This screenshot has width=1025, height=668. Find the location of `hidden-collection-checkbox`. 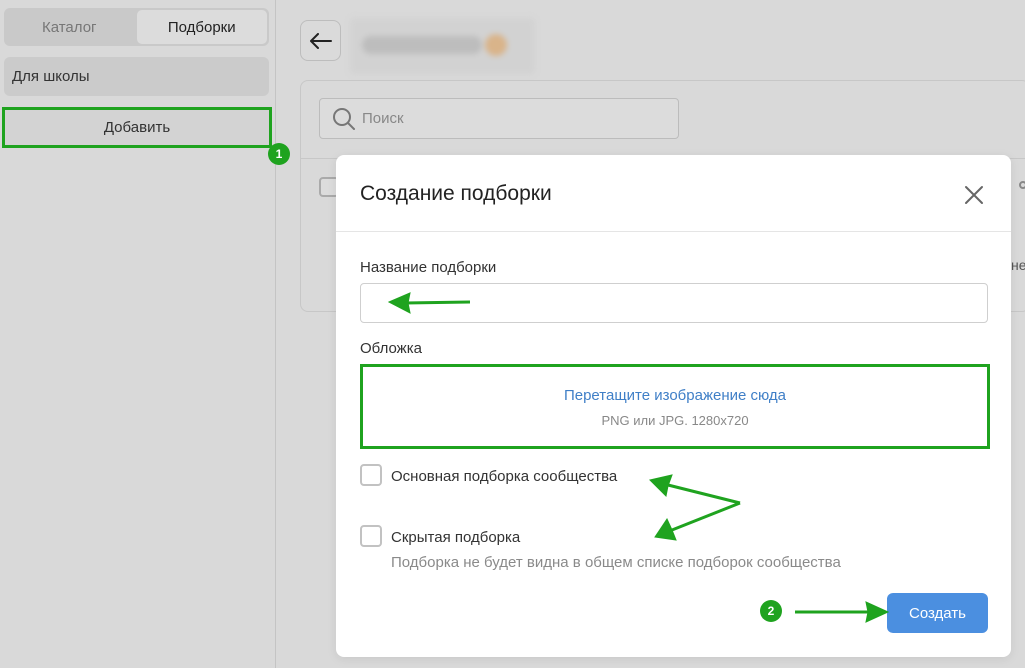

hidden-collection-checkbox is located at coordinates (371, 536).